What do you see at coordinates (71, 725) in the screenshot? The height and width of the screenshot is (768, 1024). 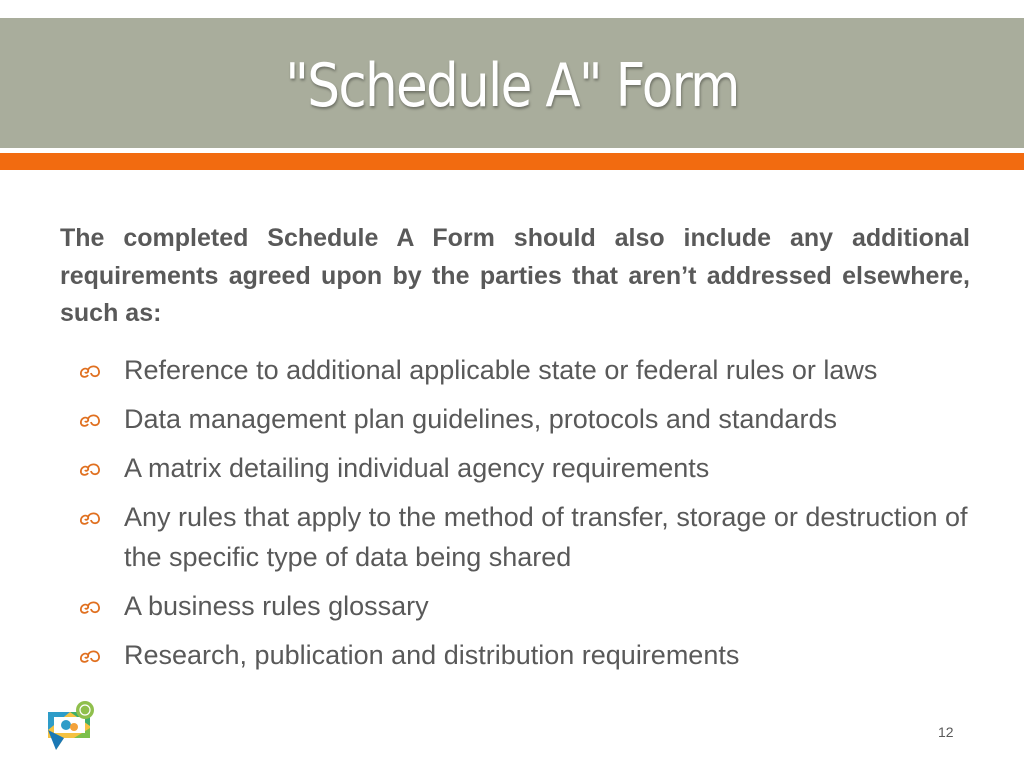 I see `chat-bubble-logo-icon` at bounding box center [71, 725].